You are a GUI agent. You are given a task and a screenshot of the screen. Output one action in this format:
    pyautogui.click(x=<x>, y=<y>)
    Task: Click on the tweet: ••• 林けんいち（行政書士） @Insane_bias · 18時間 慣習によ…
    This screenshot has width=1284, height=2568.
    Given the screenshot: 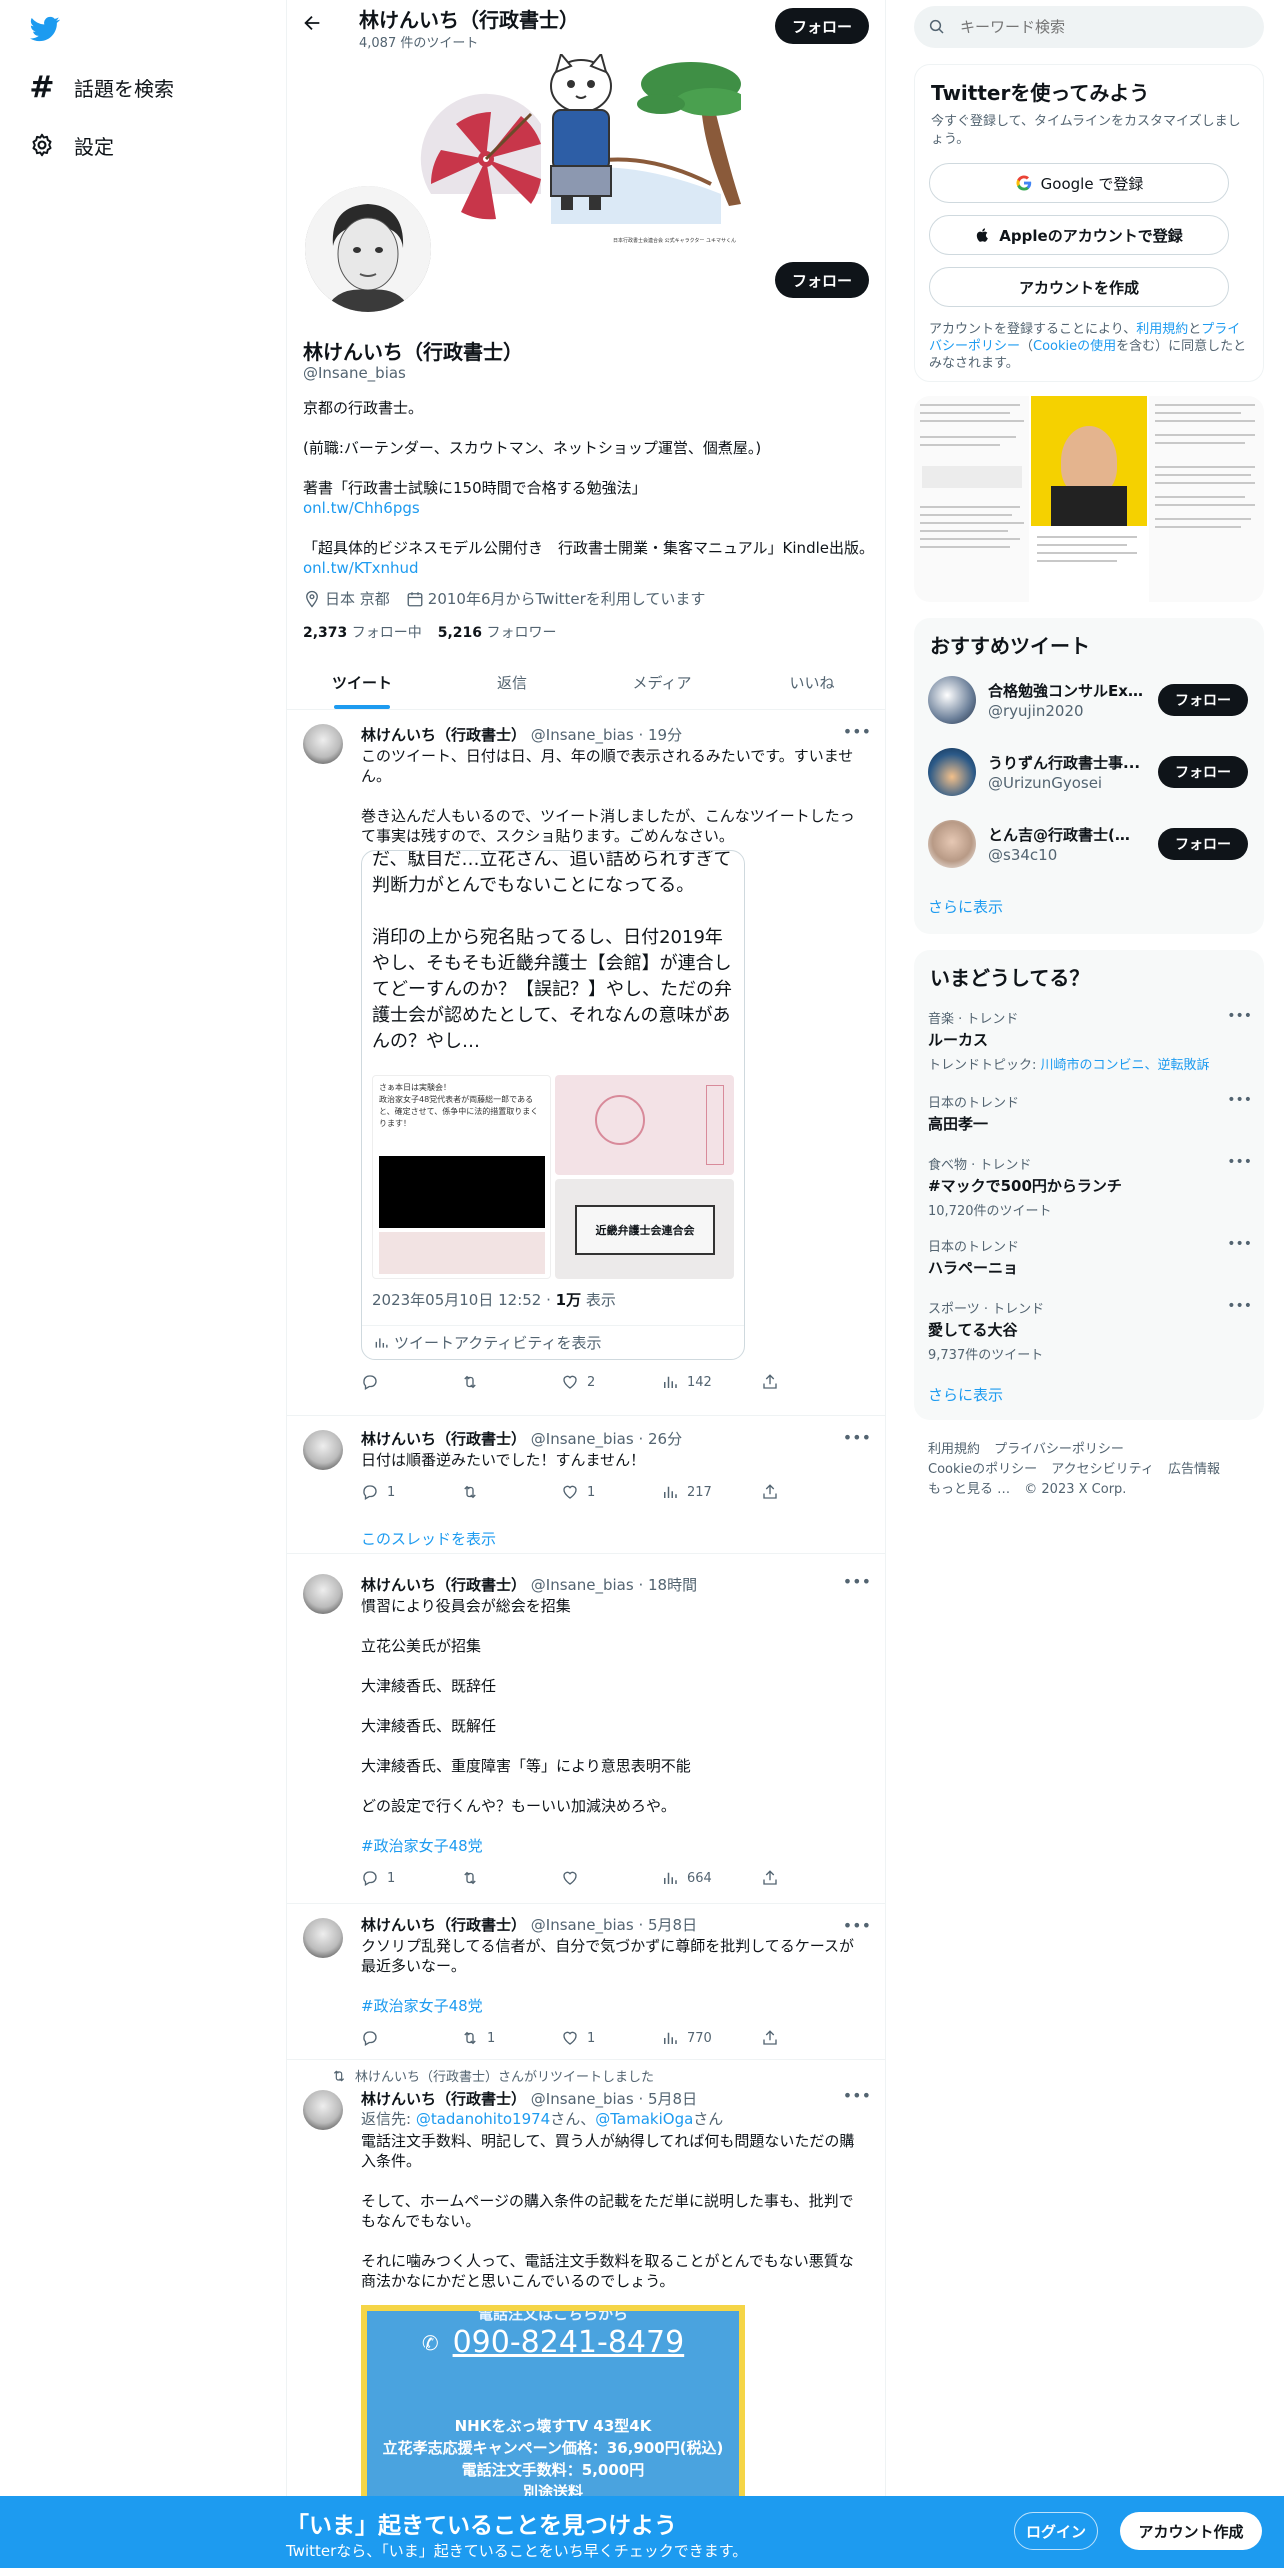 What is the action you would take?
    pyautogui.click(x=586, y=1729)
    